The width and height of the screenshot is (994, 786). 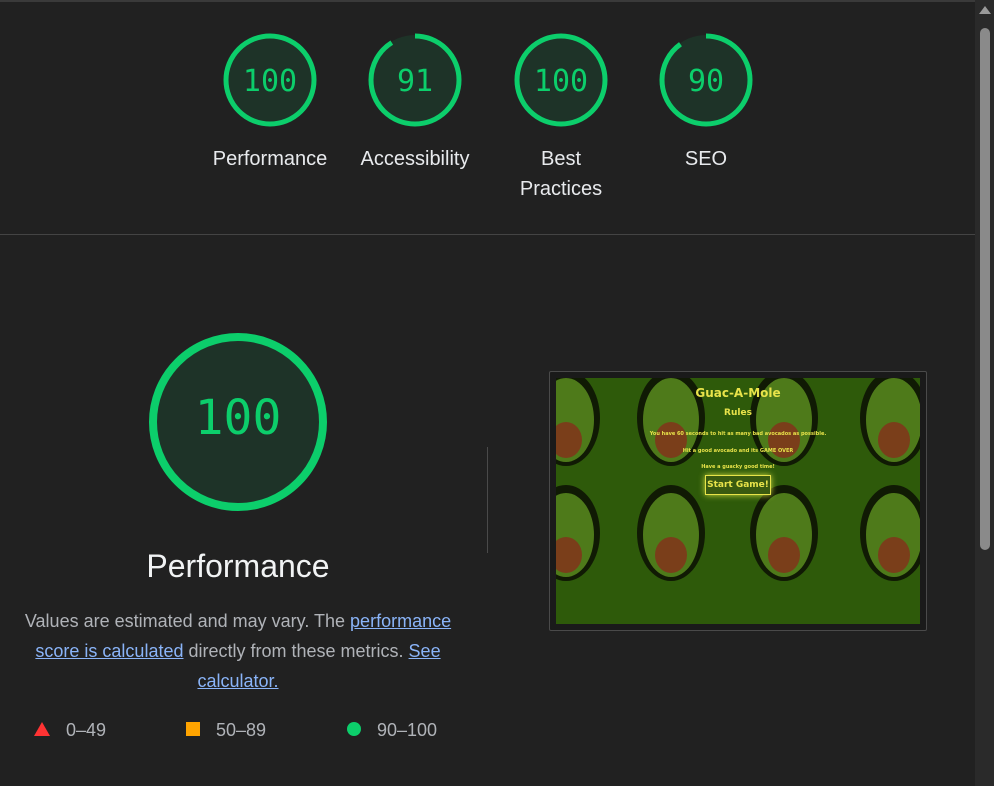 I want to click on game-title: Guac-A-Mole, so click(x=738, y=393).